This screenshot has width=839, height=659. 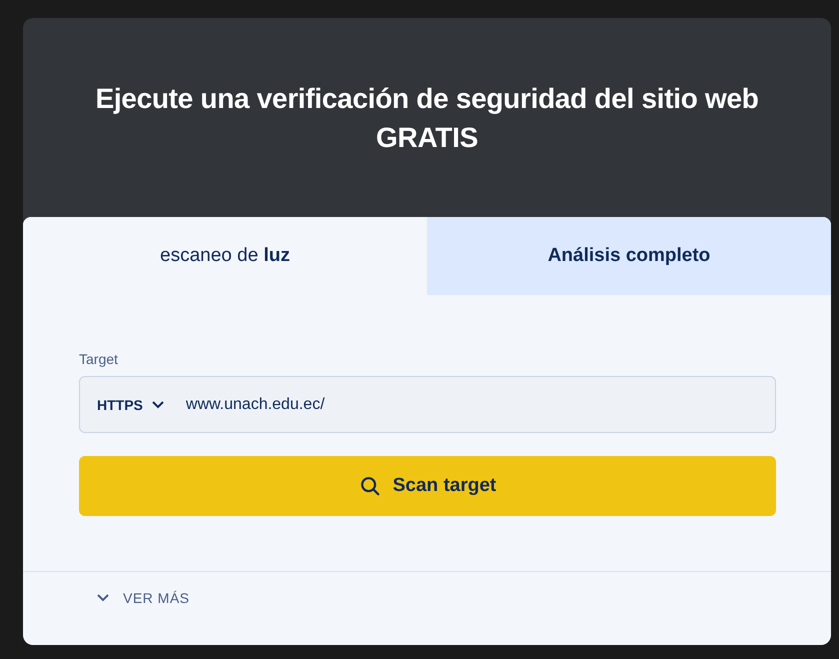 I want to click on chevron-icon, so click(x=103, y=598).